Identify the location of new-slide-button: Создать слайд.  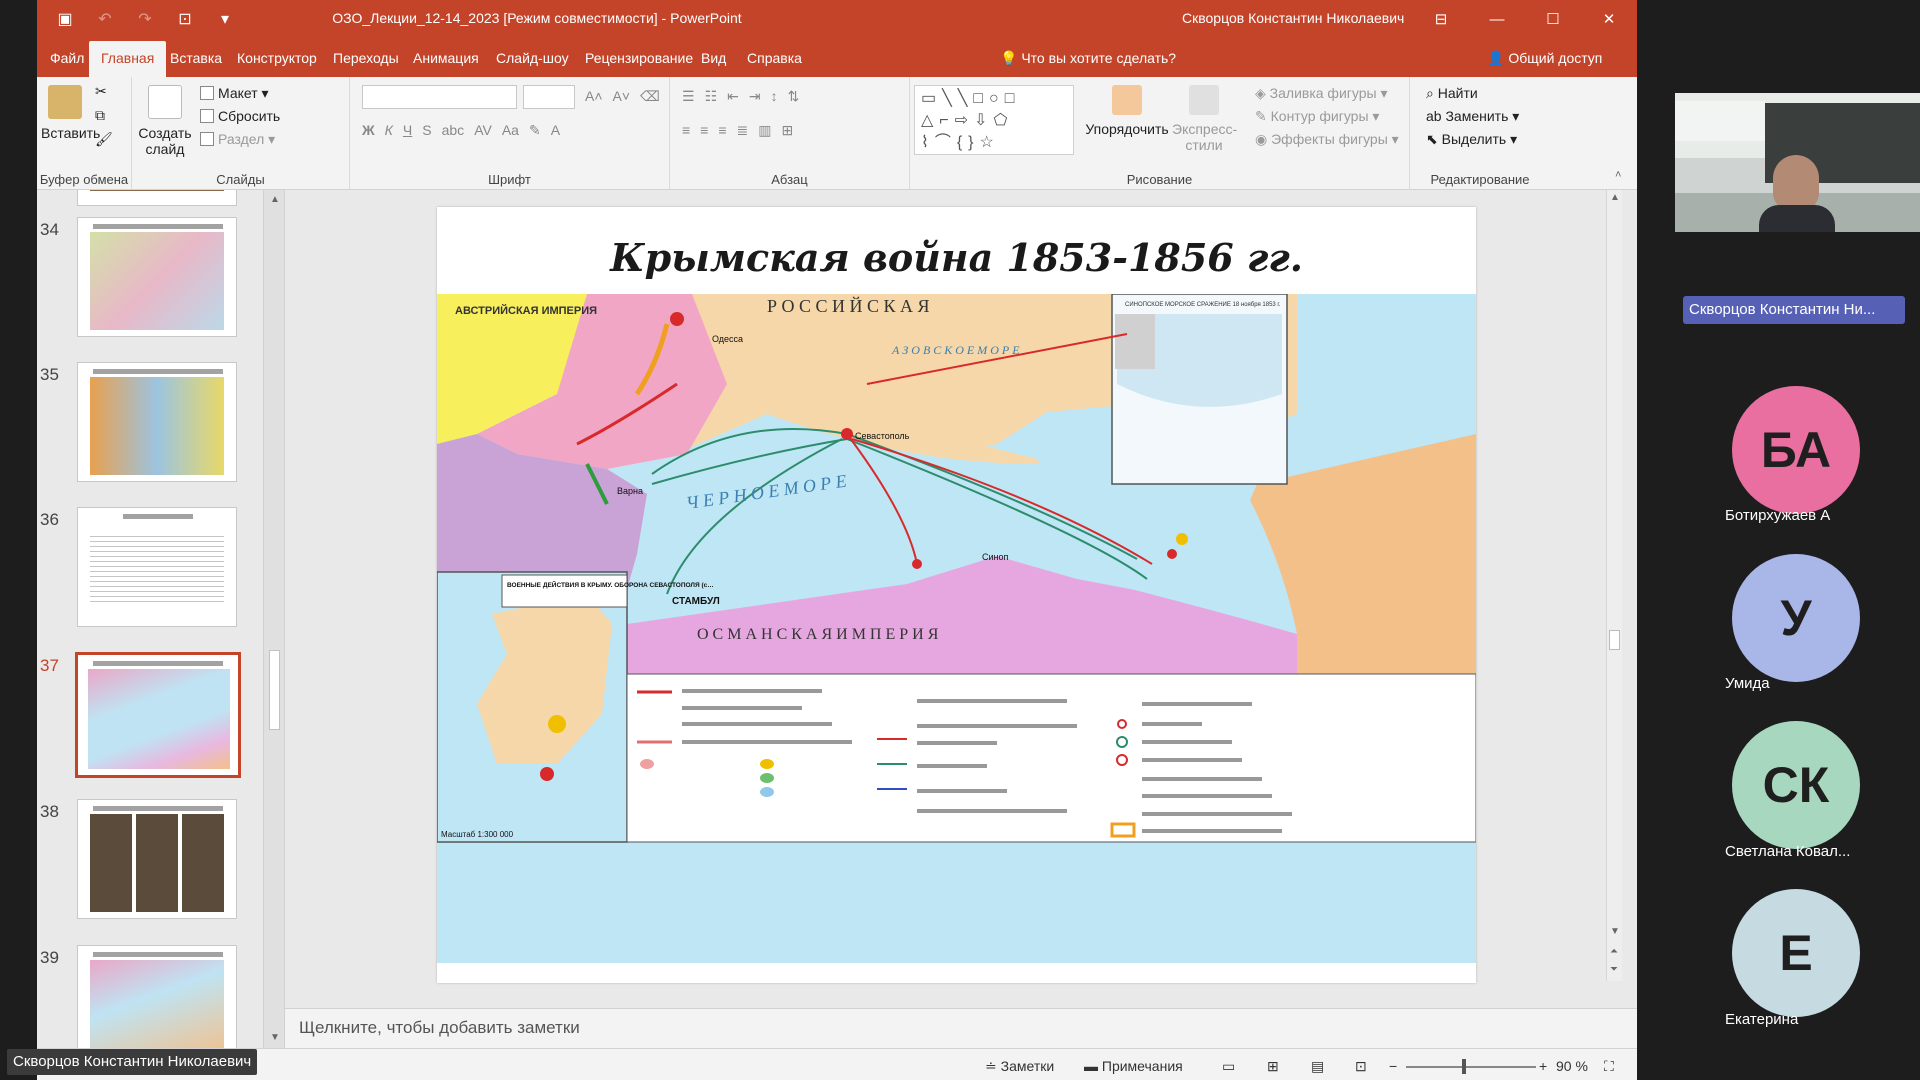
(165, 121).